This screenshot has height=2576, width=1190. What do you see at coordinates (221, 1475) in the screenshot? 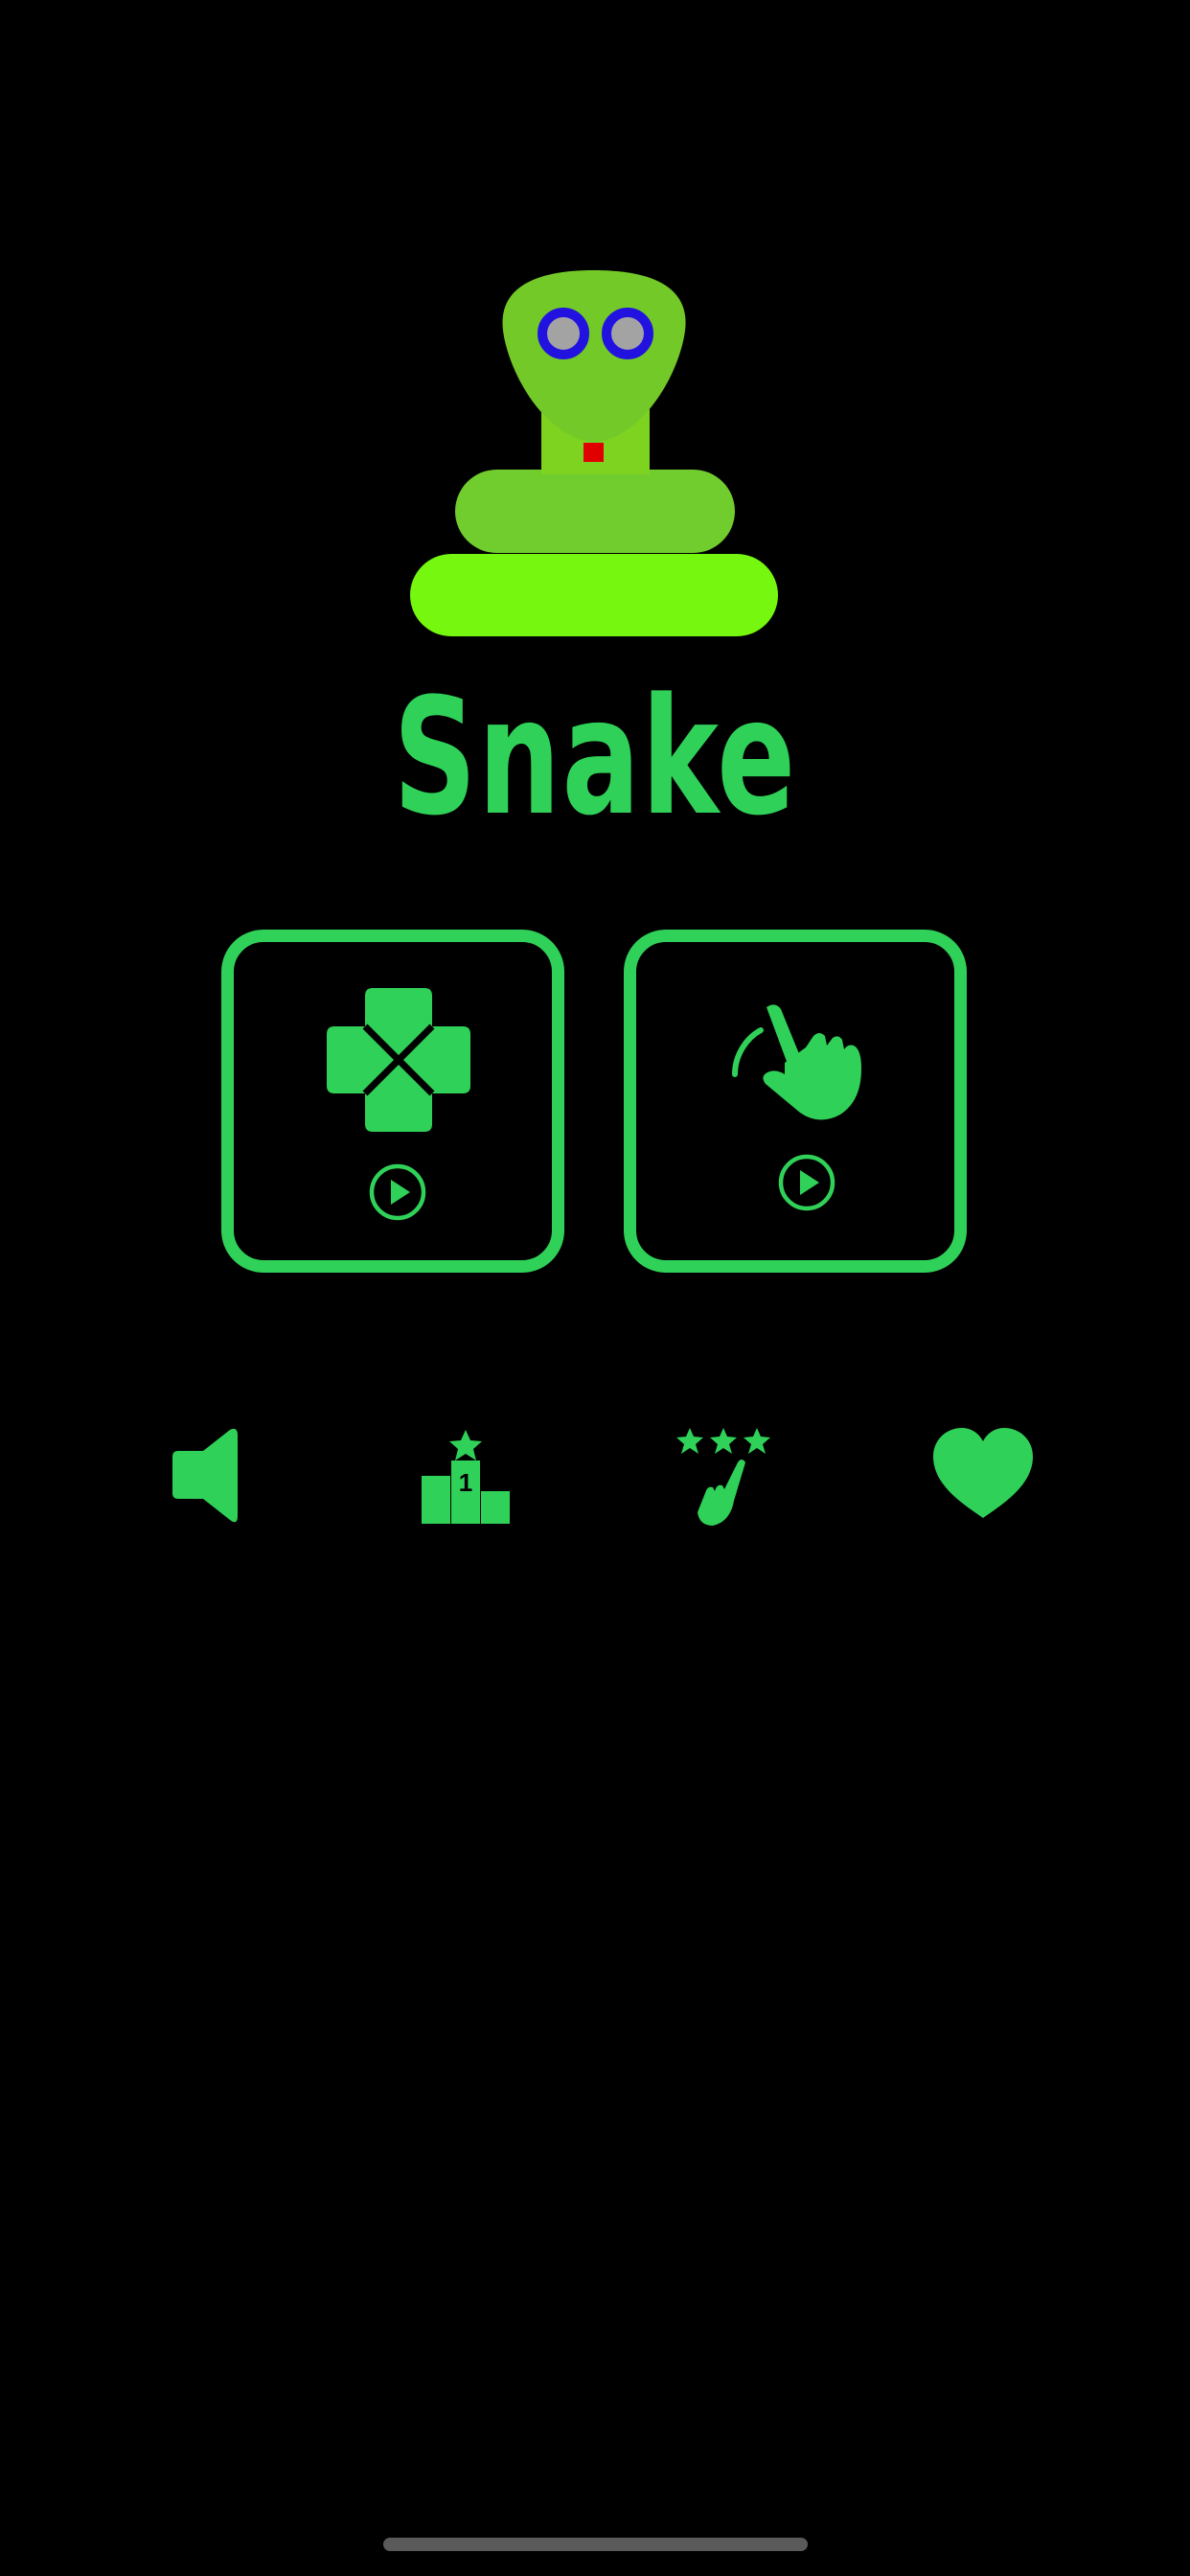
I see `speaker-icon` at bounding box center [221, 1475].